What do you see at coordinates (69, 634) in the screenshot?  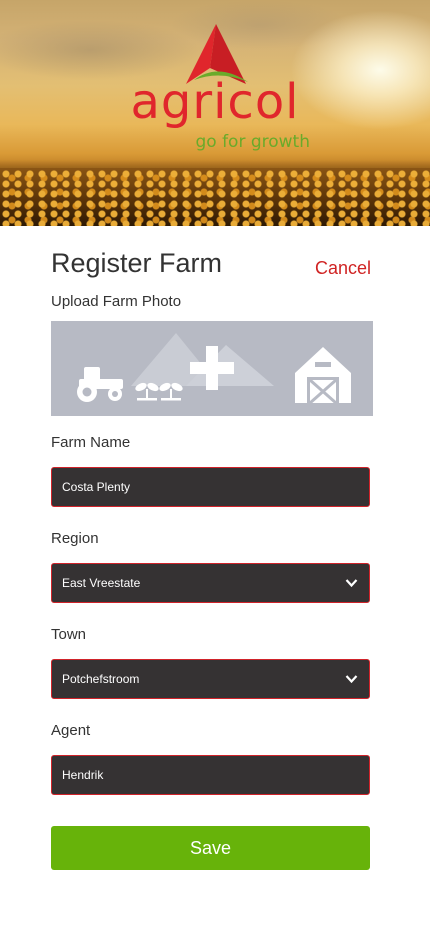 I see `town-label: Town` at bounding box center [69, 634].